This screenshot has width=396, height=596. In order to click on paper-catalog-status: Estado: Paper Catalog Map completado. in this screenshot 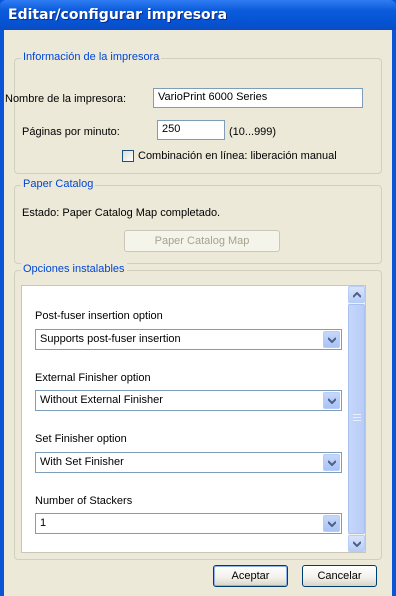, I will do `click(121, 213)`.